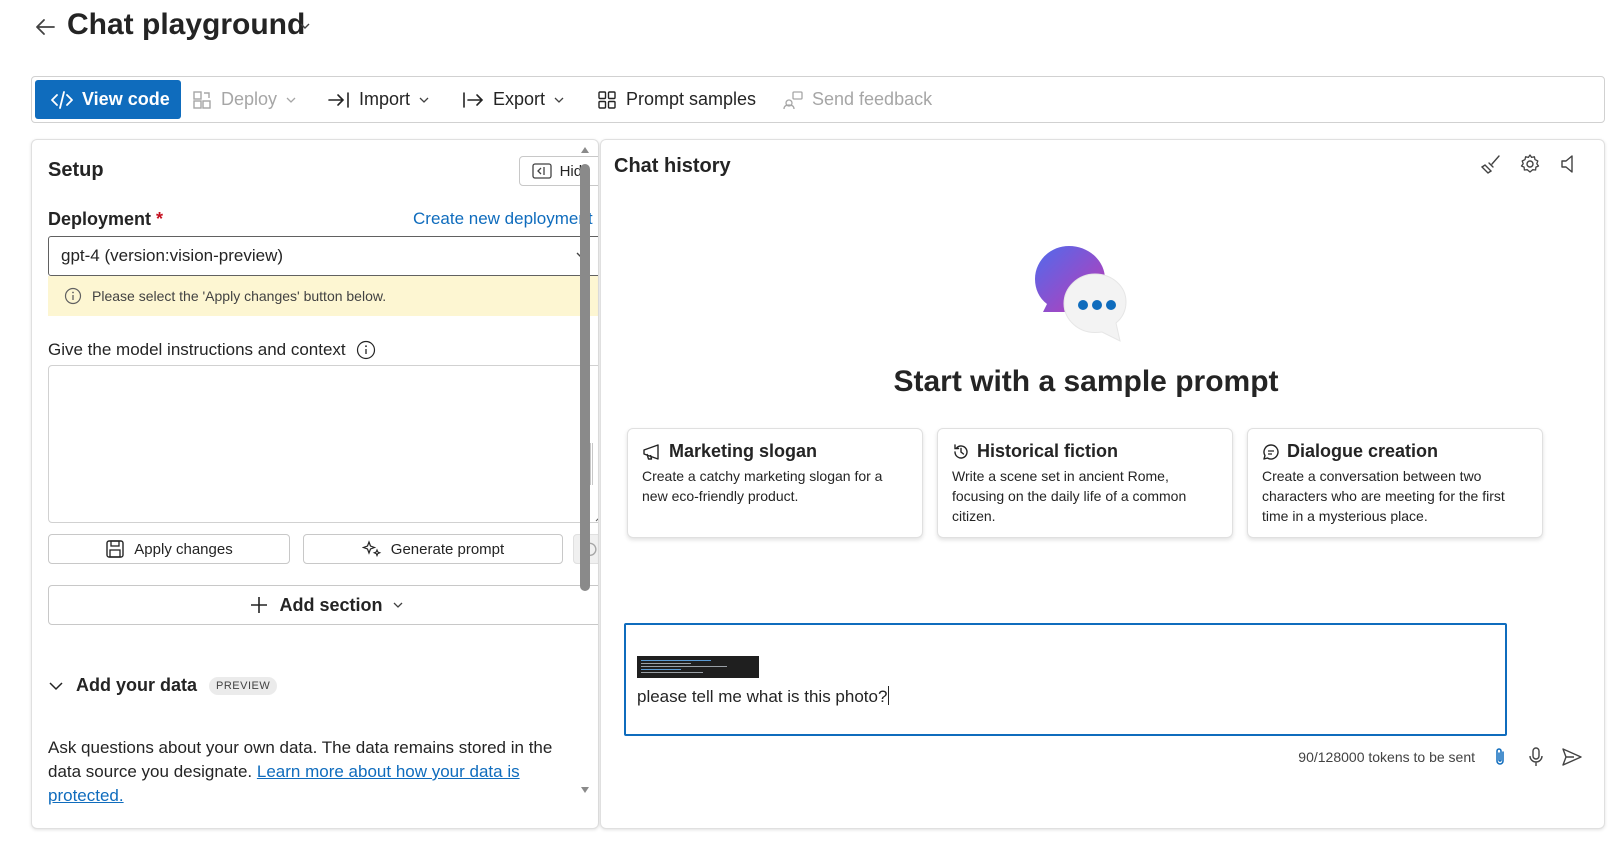 This screenshot has height=841, width=1620. I want to click on deploy-icon, so click(202, 99).